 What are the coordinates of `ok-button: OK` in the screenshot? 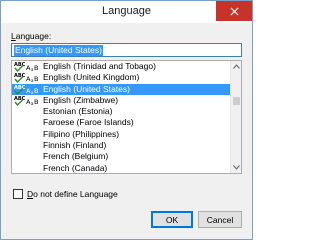 It's located at (172, 219).